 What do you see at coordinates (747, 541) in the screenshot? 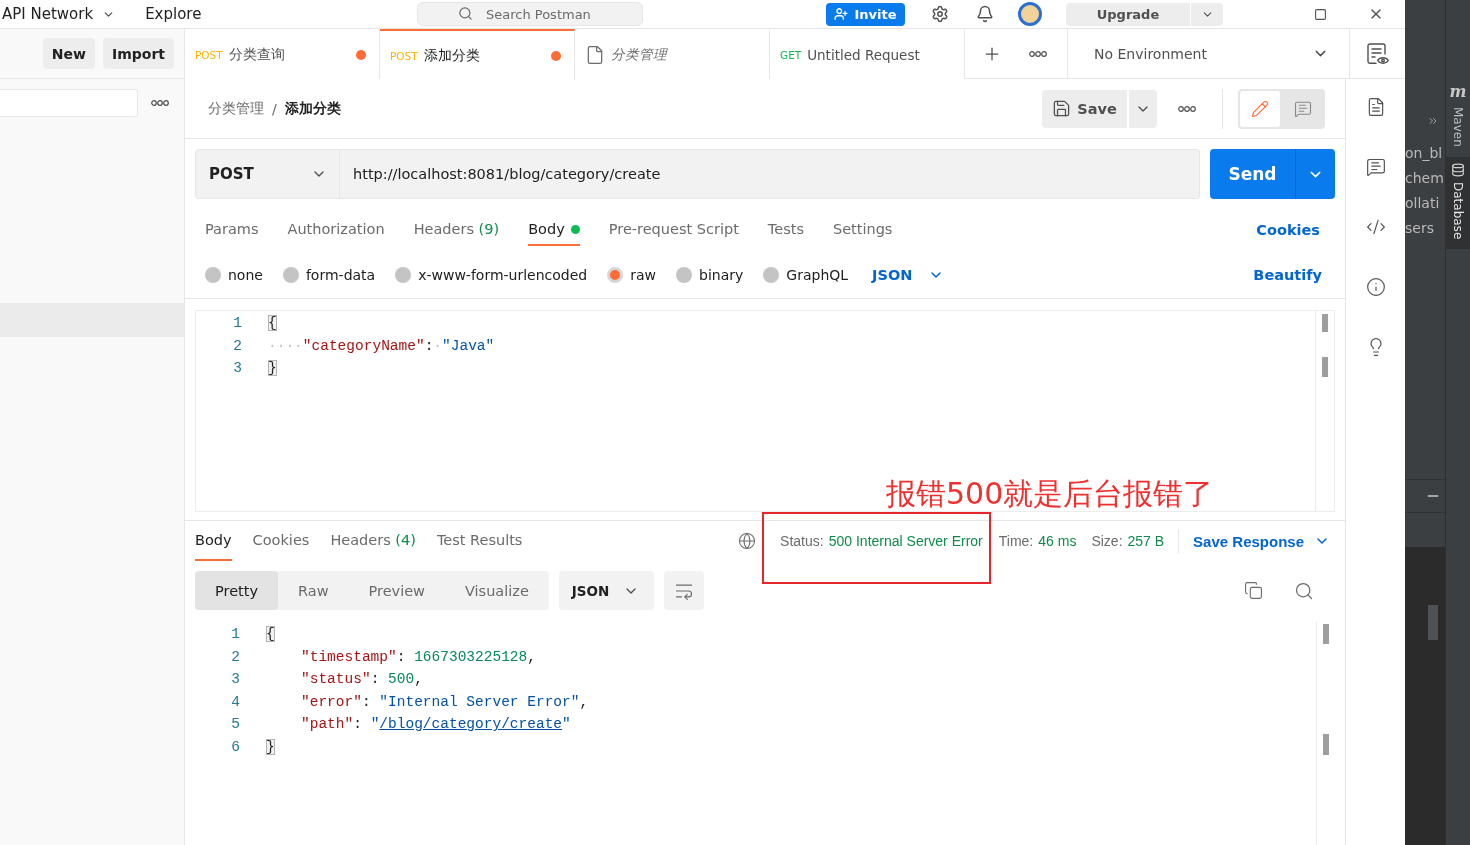
I see `globe-icon` at bounding box center [747, 541].